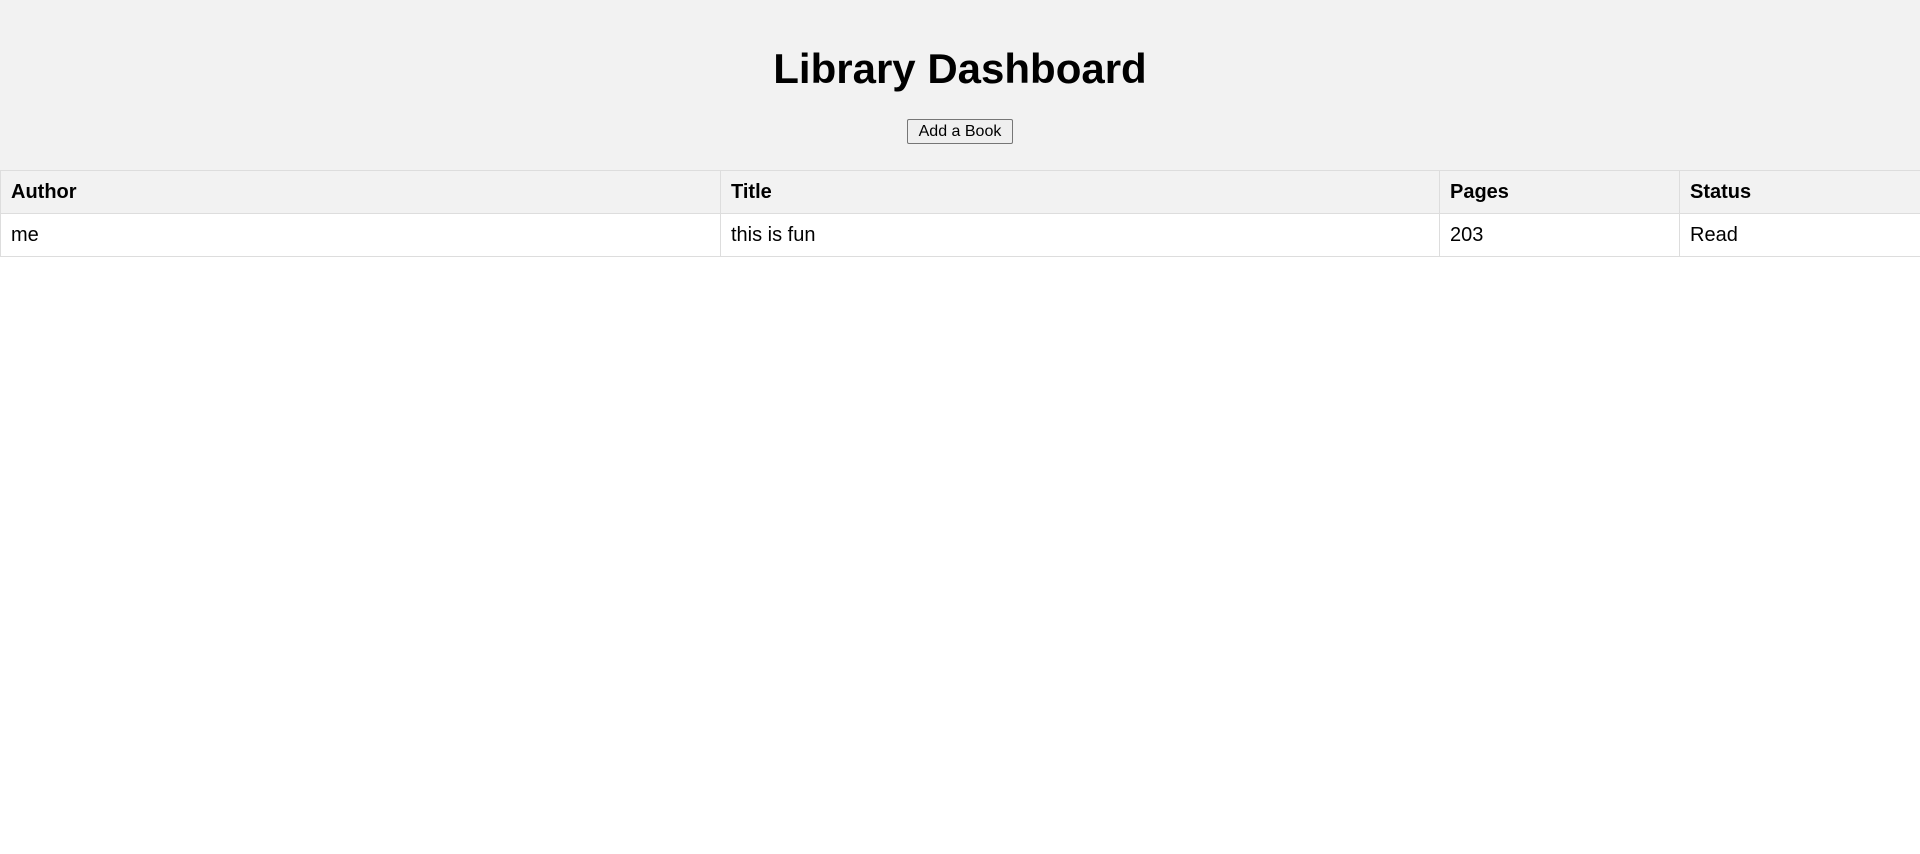 The width and height of the screenshot is (1920, 854). I want to click on cell-status: Read, so click(1799, 235).